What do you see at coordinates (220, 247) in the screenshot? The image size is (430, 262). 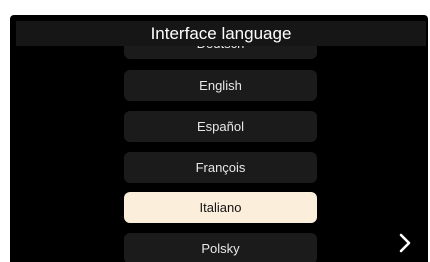 I see `language-option-polsky: Polsky` at bounding box center [220, 247].